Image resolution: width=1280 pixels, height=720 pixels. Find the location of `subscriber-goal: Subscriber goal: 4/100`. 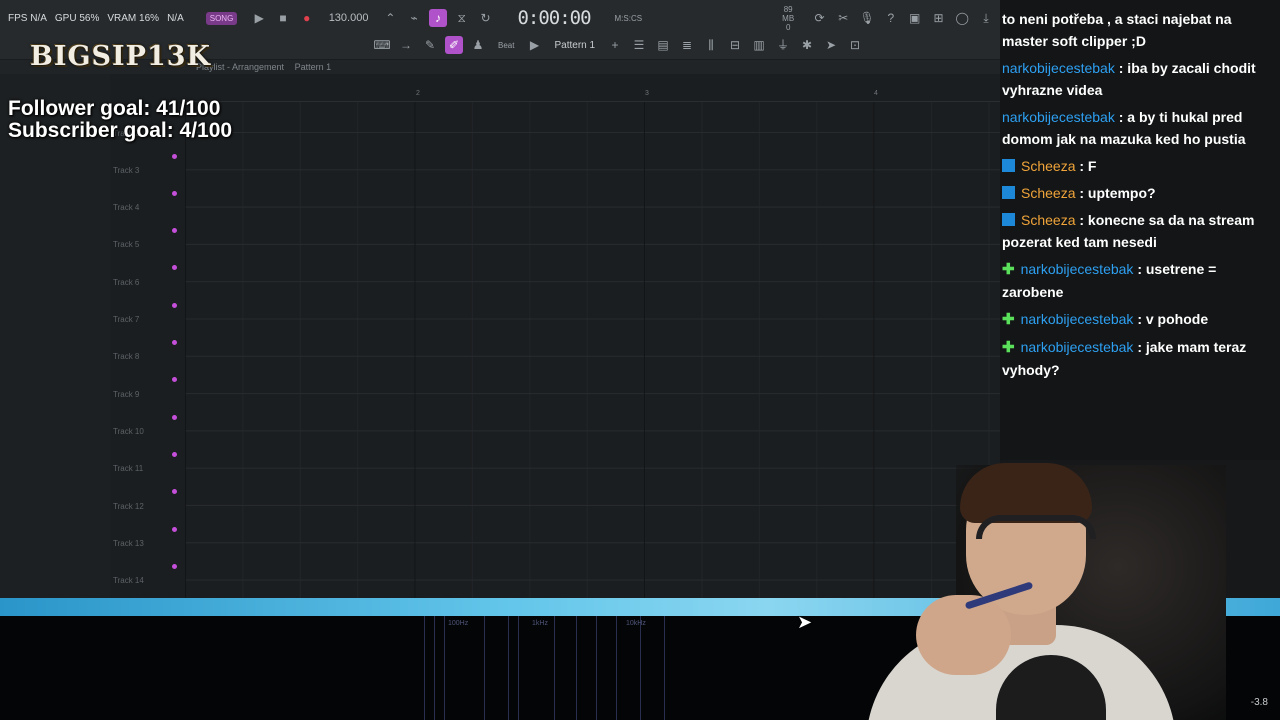

subscriber-goal: Subscriber goal: 4/100 is located at coordinates (120, 130).